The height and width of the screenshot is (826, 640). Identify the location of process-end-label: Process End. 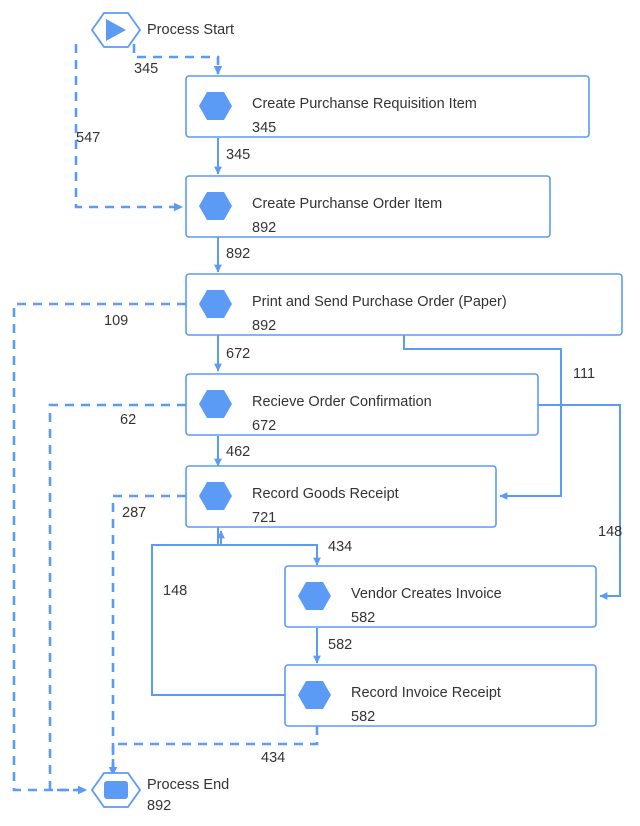
(188, 785).